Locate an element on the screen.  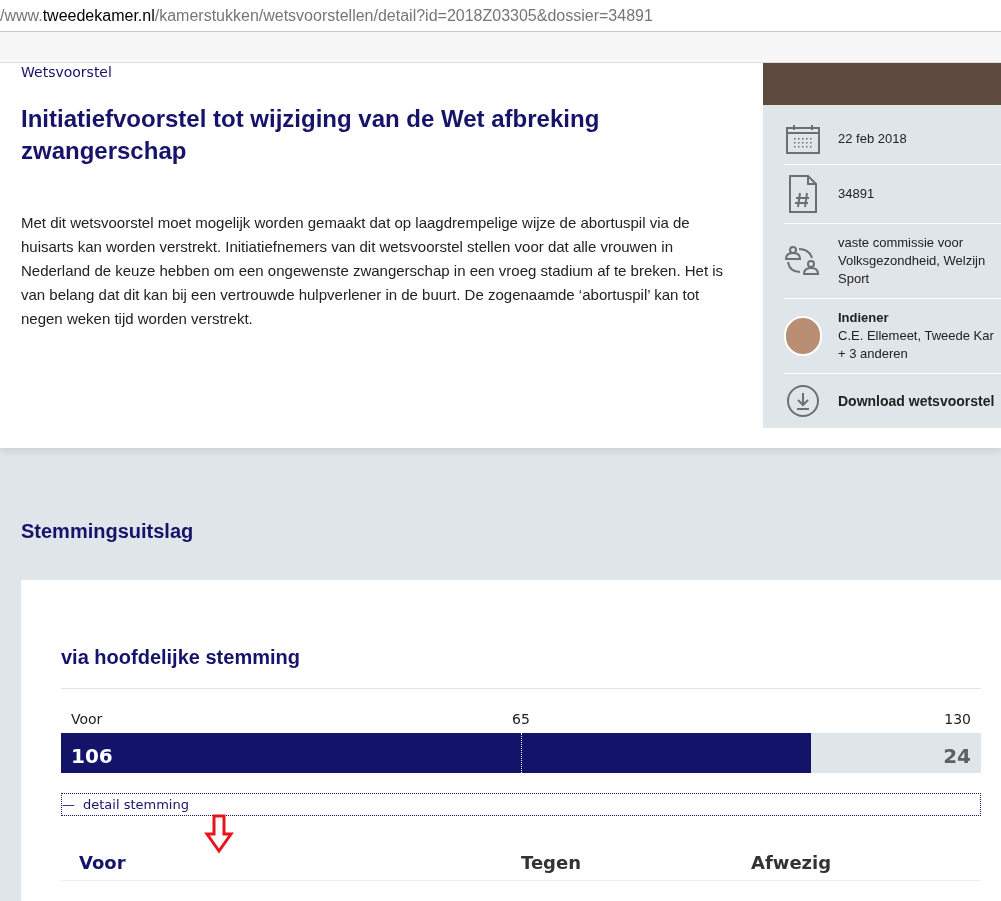
column-tab: Voor is located at coordinates (291, 862).